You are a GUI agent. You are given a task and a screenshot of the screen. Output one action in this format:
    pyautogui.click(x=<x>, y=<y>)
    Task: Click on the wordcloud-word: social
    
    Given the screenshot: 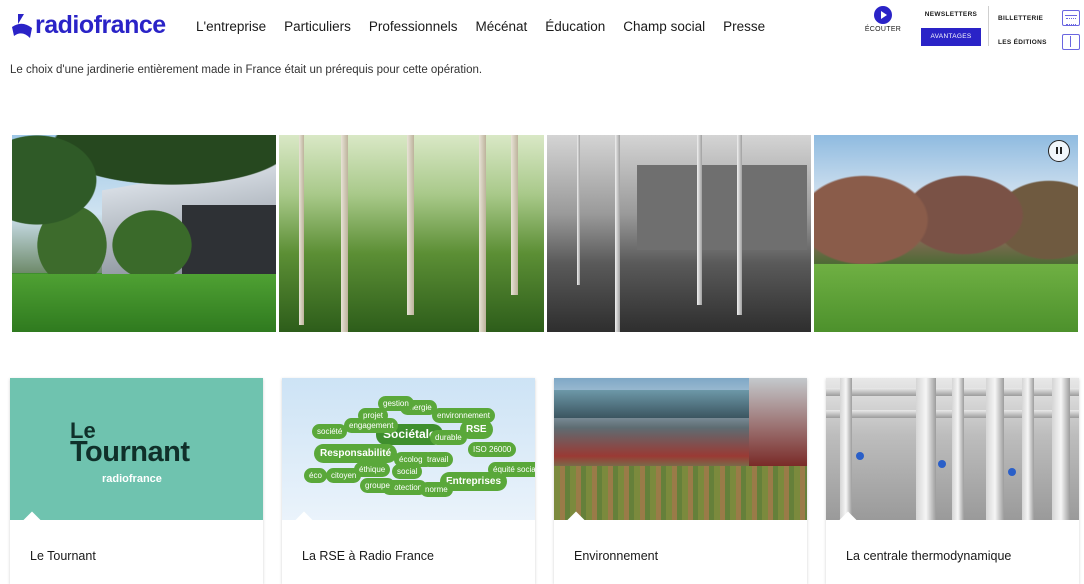 What is the action you would take?
    pyautogui.click(x=407, y=471)
    